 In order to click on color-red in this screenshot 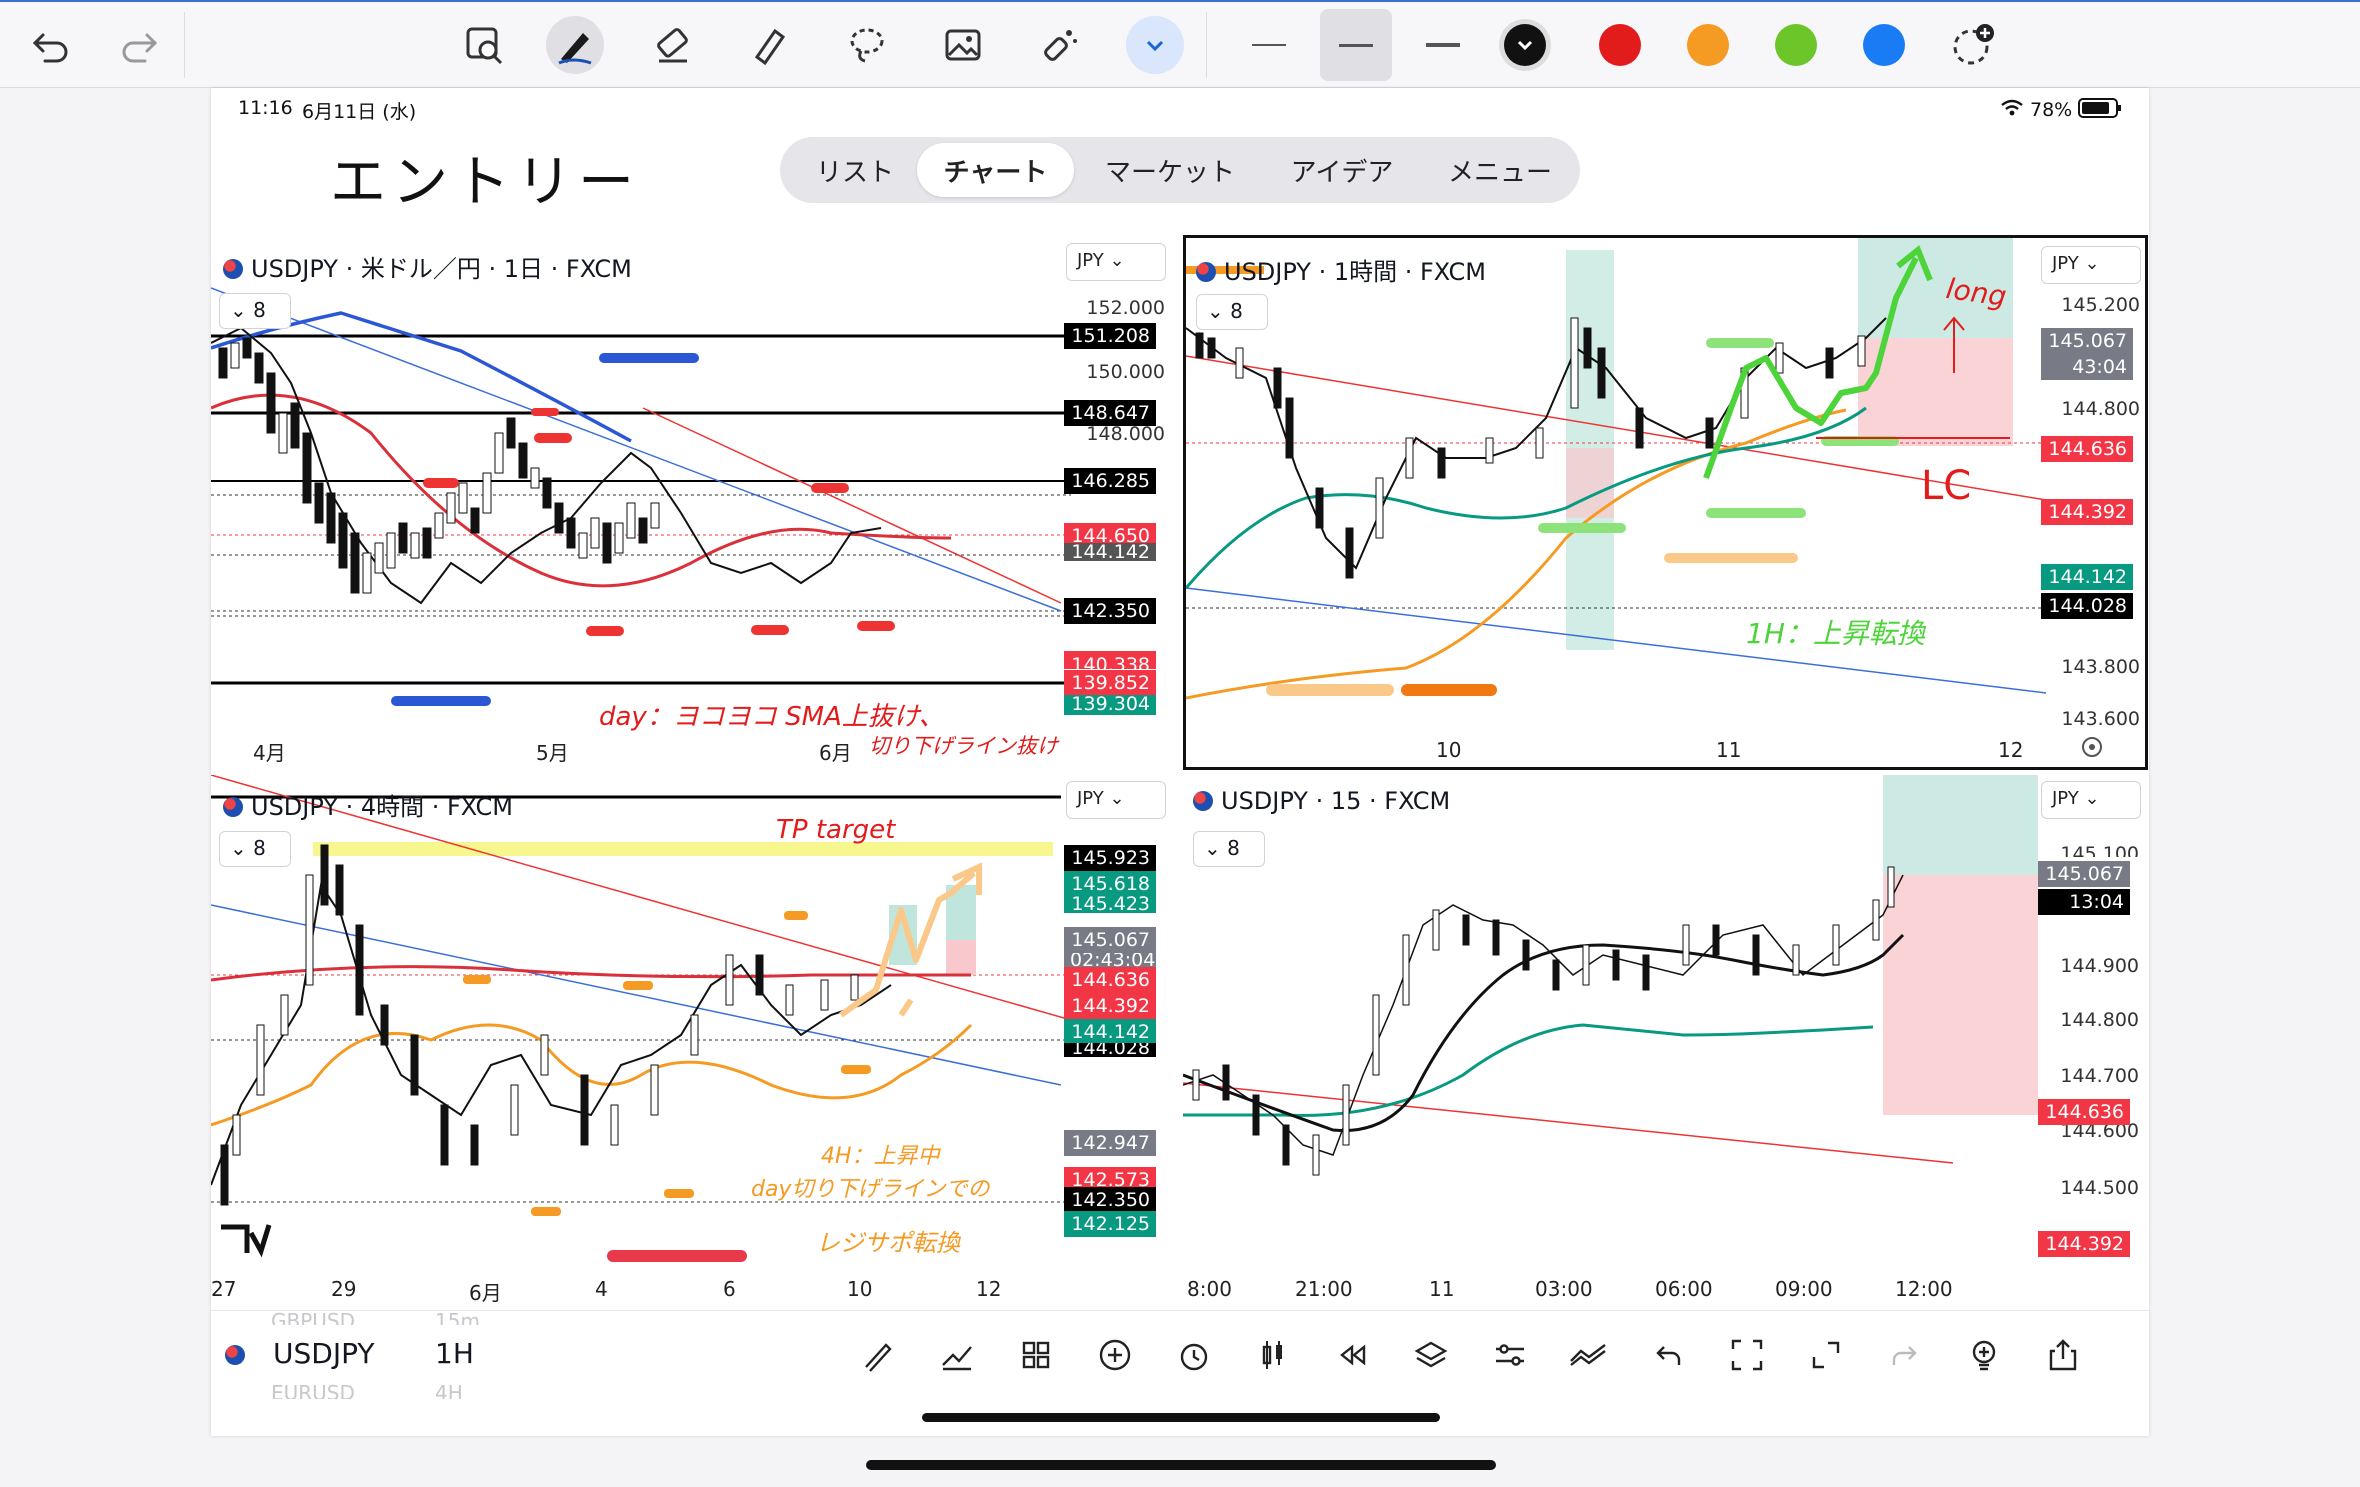, I will do `click(1620, 45)`.